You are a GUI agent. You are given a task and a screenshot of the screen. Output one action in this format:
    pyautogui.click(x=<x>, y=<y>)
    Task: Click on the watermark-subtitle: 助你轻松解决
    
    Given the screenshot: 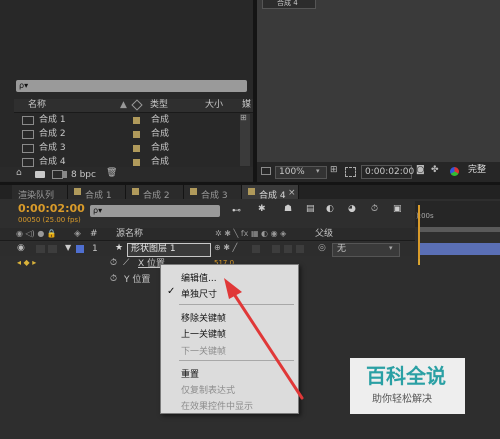 What is the action you would take?
    pyautogui.click(x=402, y=399)
    